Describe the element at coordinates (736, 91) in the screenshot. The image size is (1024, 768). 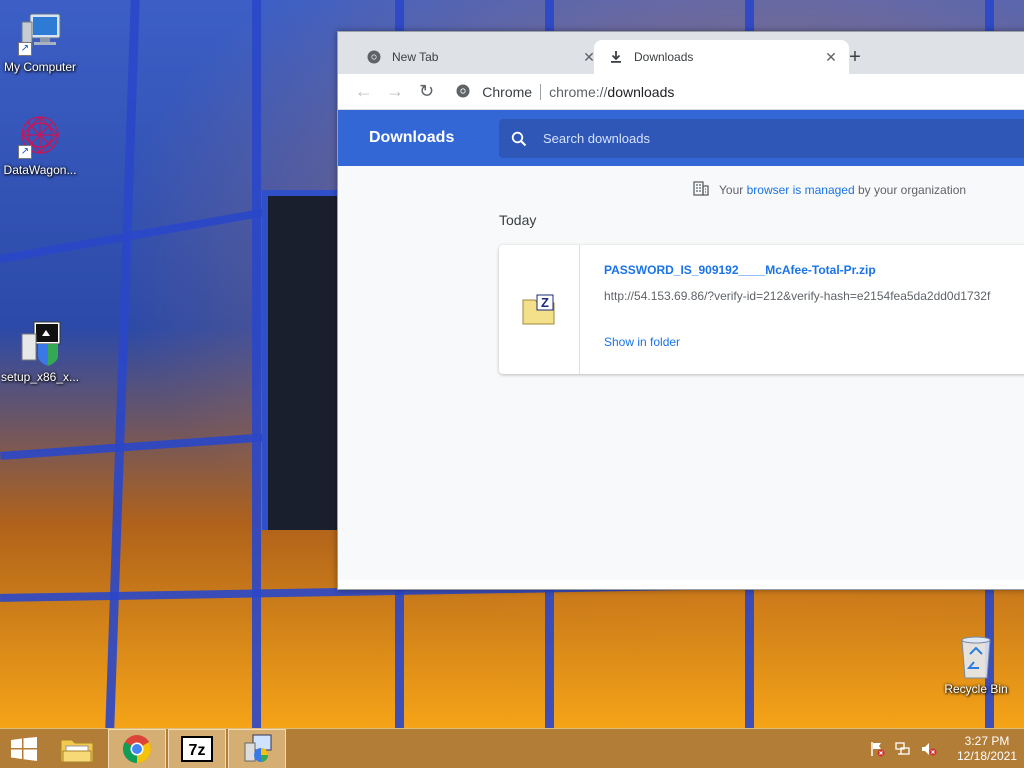
I see `address-bar: Chrome chrome://downloads` at that location.